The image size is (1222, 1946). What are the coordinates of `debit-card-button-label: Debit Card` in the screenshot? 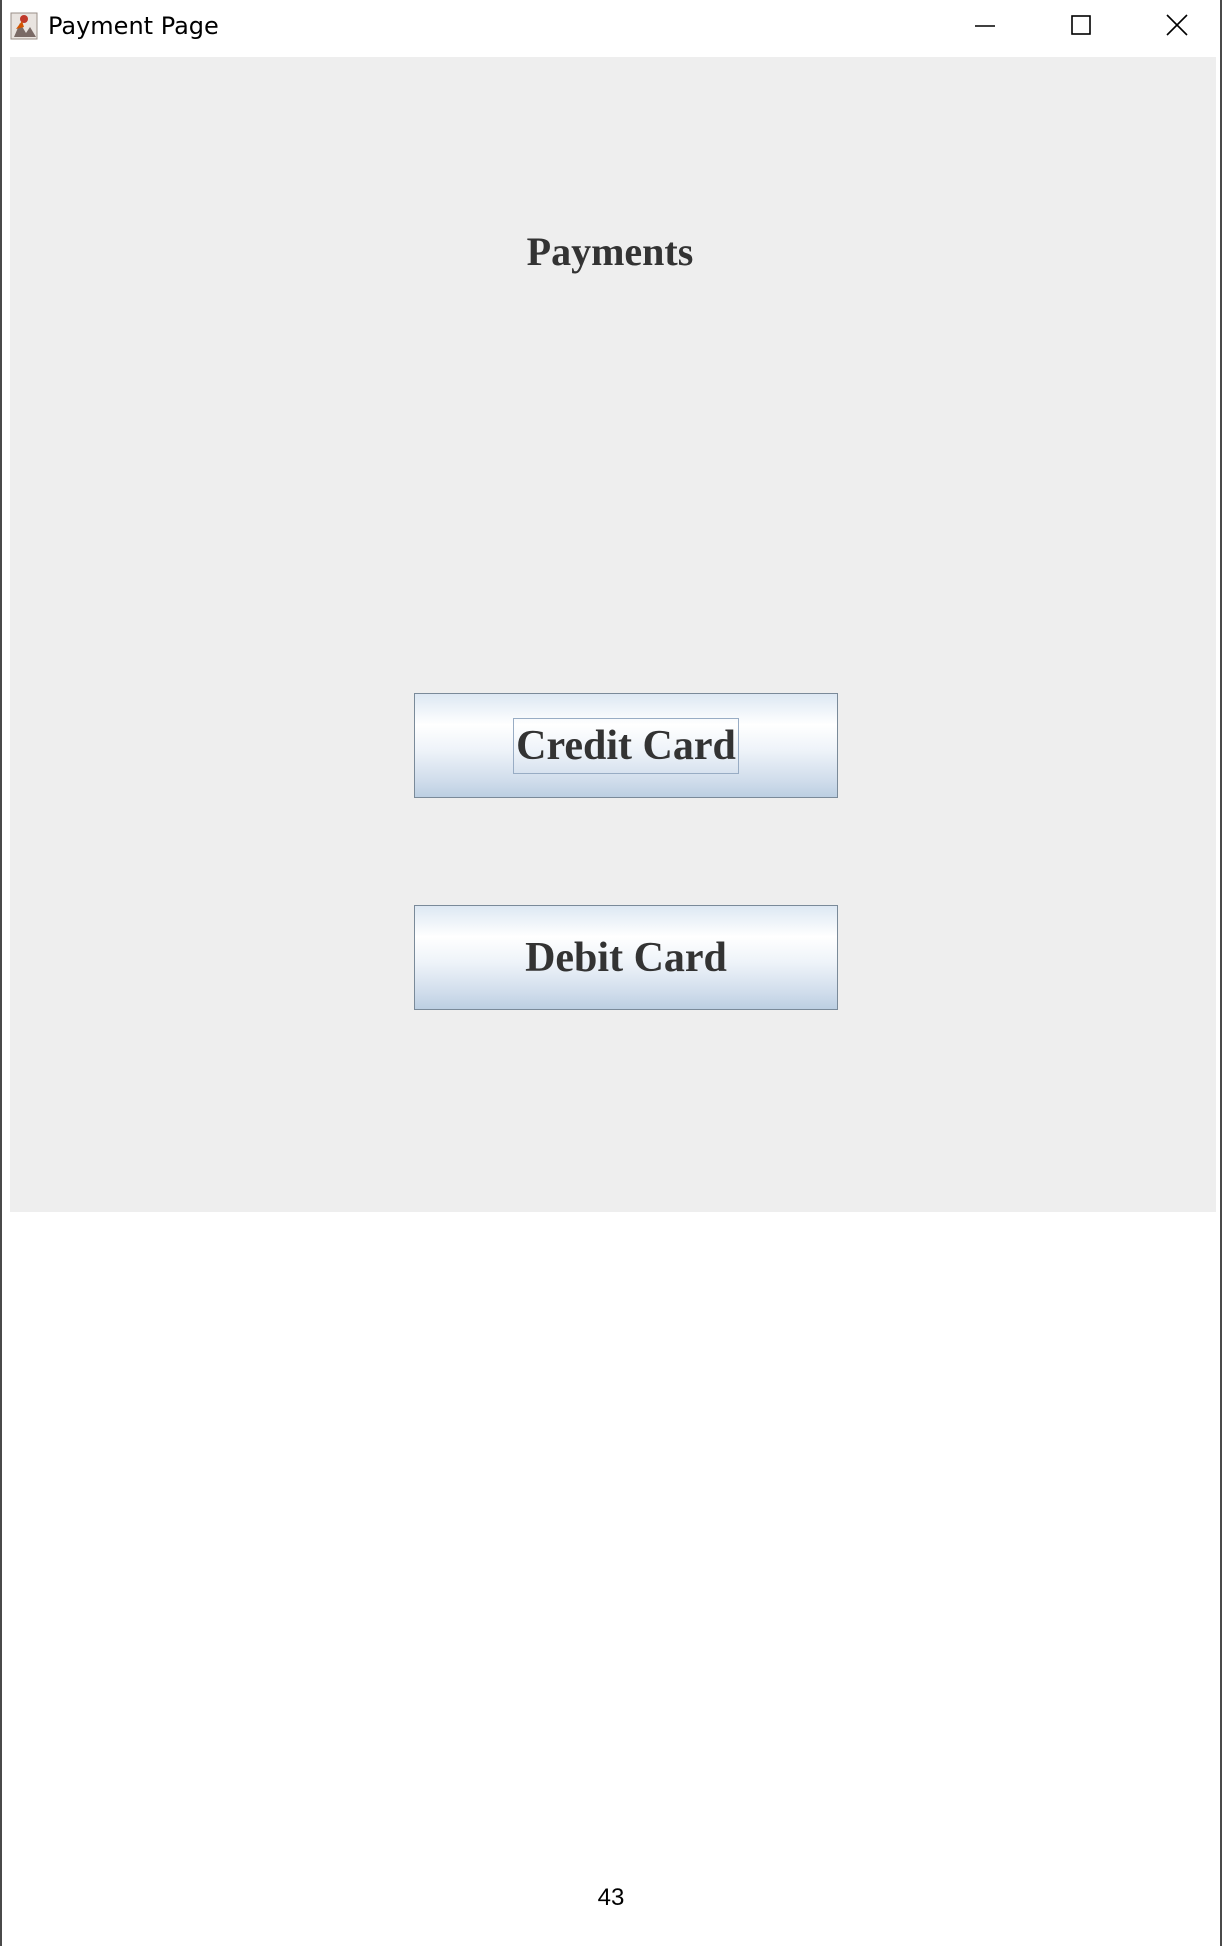 It's located at (626, 957).